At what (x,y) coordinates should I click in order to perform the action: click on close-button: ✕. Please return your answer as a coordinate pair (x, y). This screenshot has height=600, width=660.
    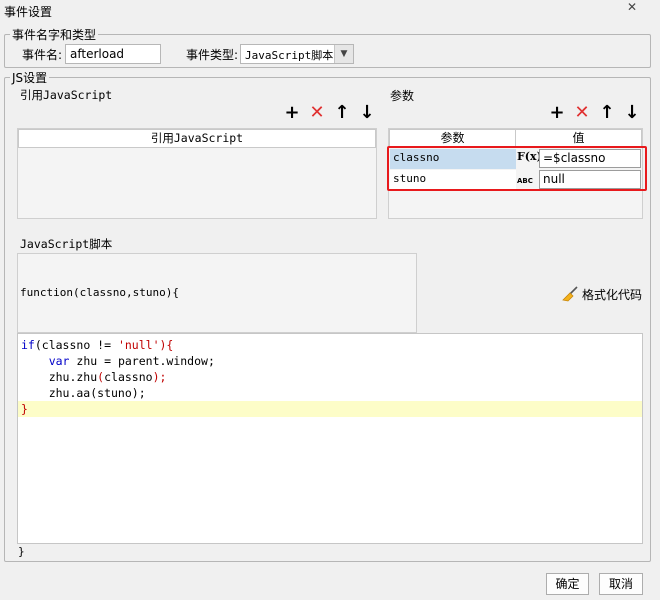
    Looking at the image, I should click on (632, 7).